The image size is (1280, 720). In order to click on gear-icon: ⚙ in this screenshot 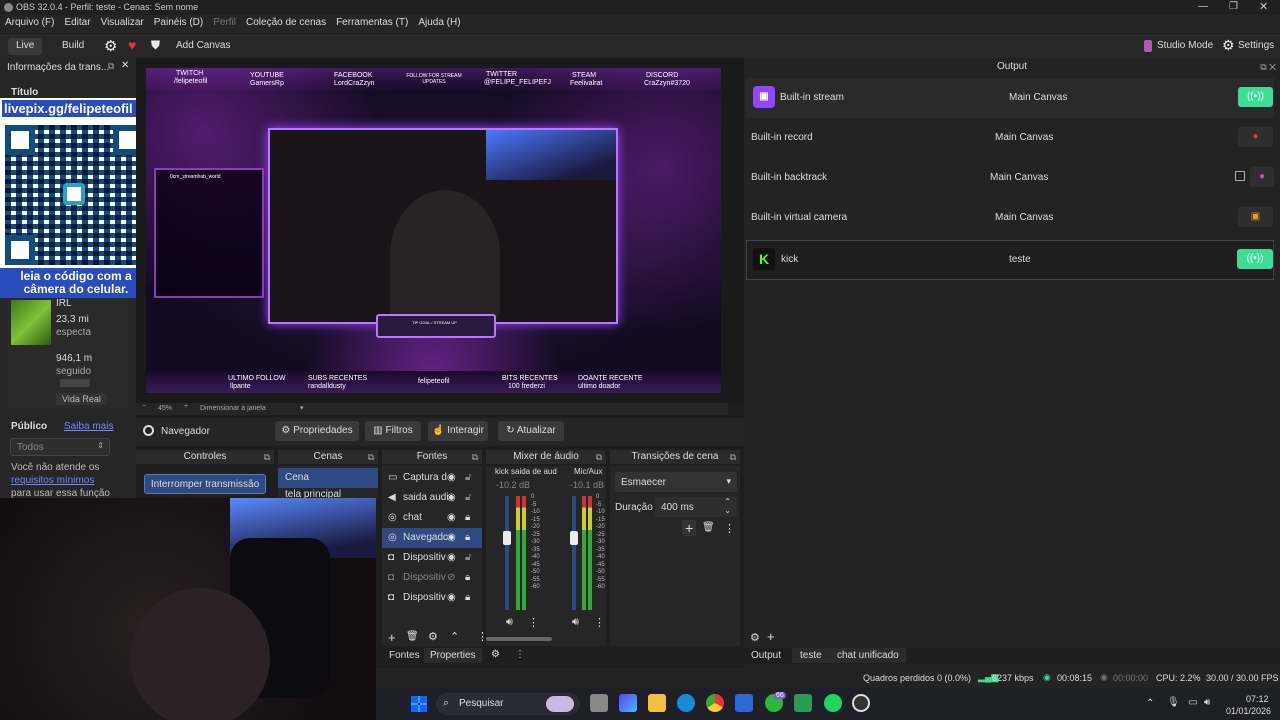, I will do `click(110, 46)`.